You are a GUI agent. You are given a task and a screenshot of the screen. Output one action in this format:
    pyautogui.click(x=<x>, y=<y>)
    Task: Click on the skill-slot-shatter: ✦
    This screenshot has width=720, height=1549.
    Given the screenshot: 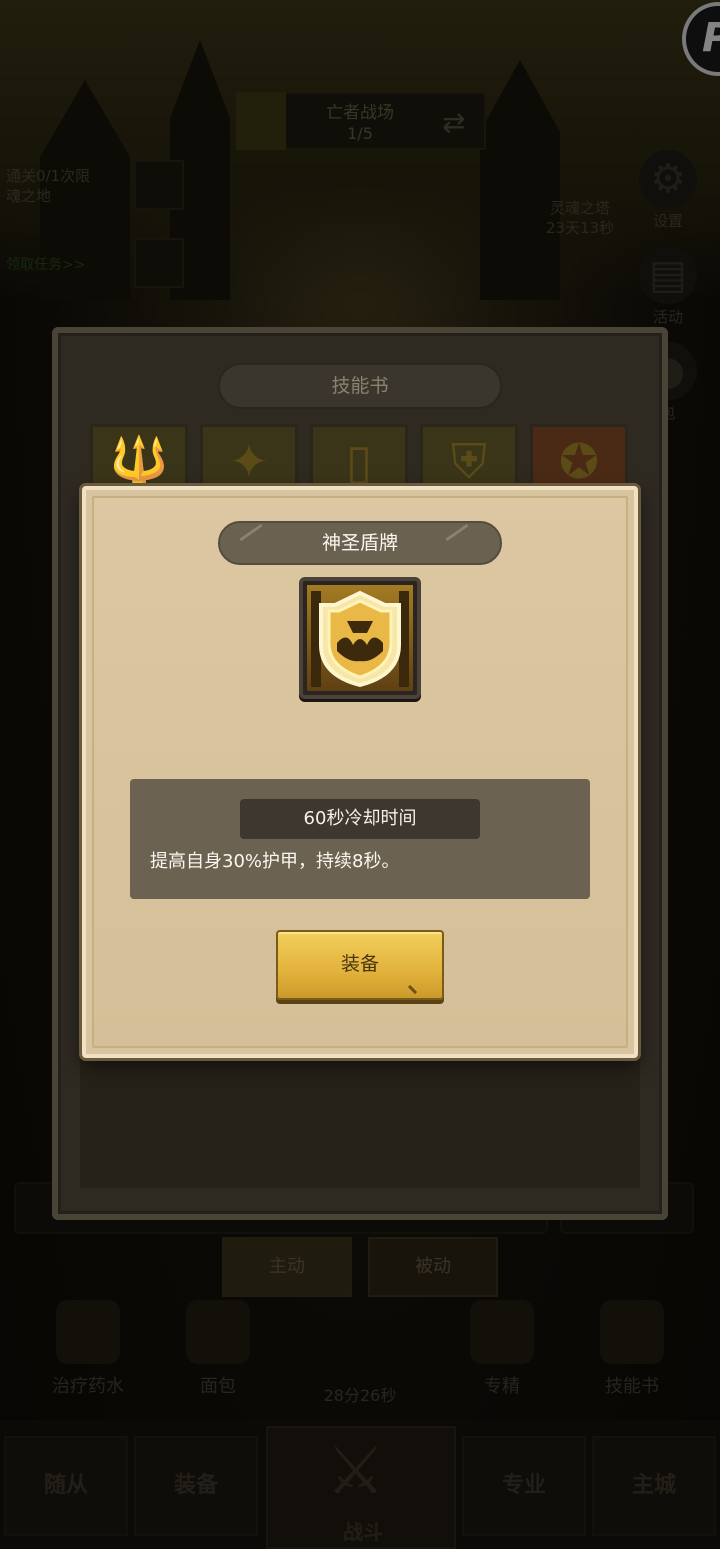 What is the action you would take?
    pyautogui.click(x=249, y=459)
    